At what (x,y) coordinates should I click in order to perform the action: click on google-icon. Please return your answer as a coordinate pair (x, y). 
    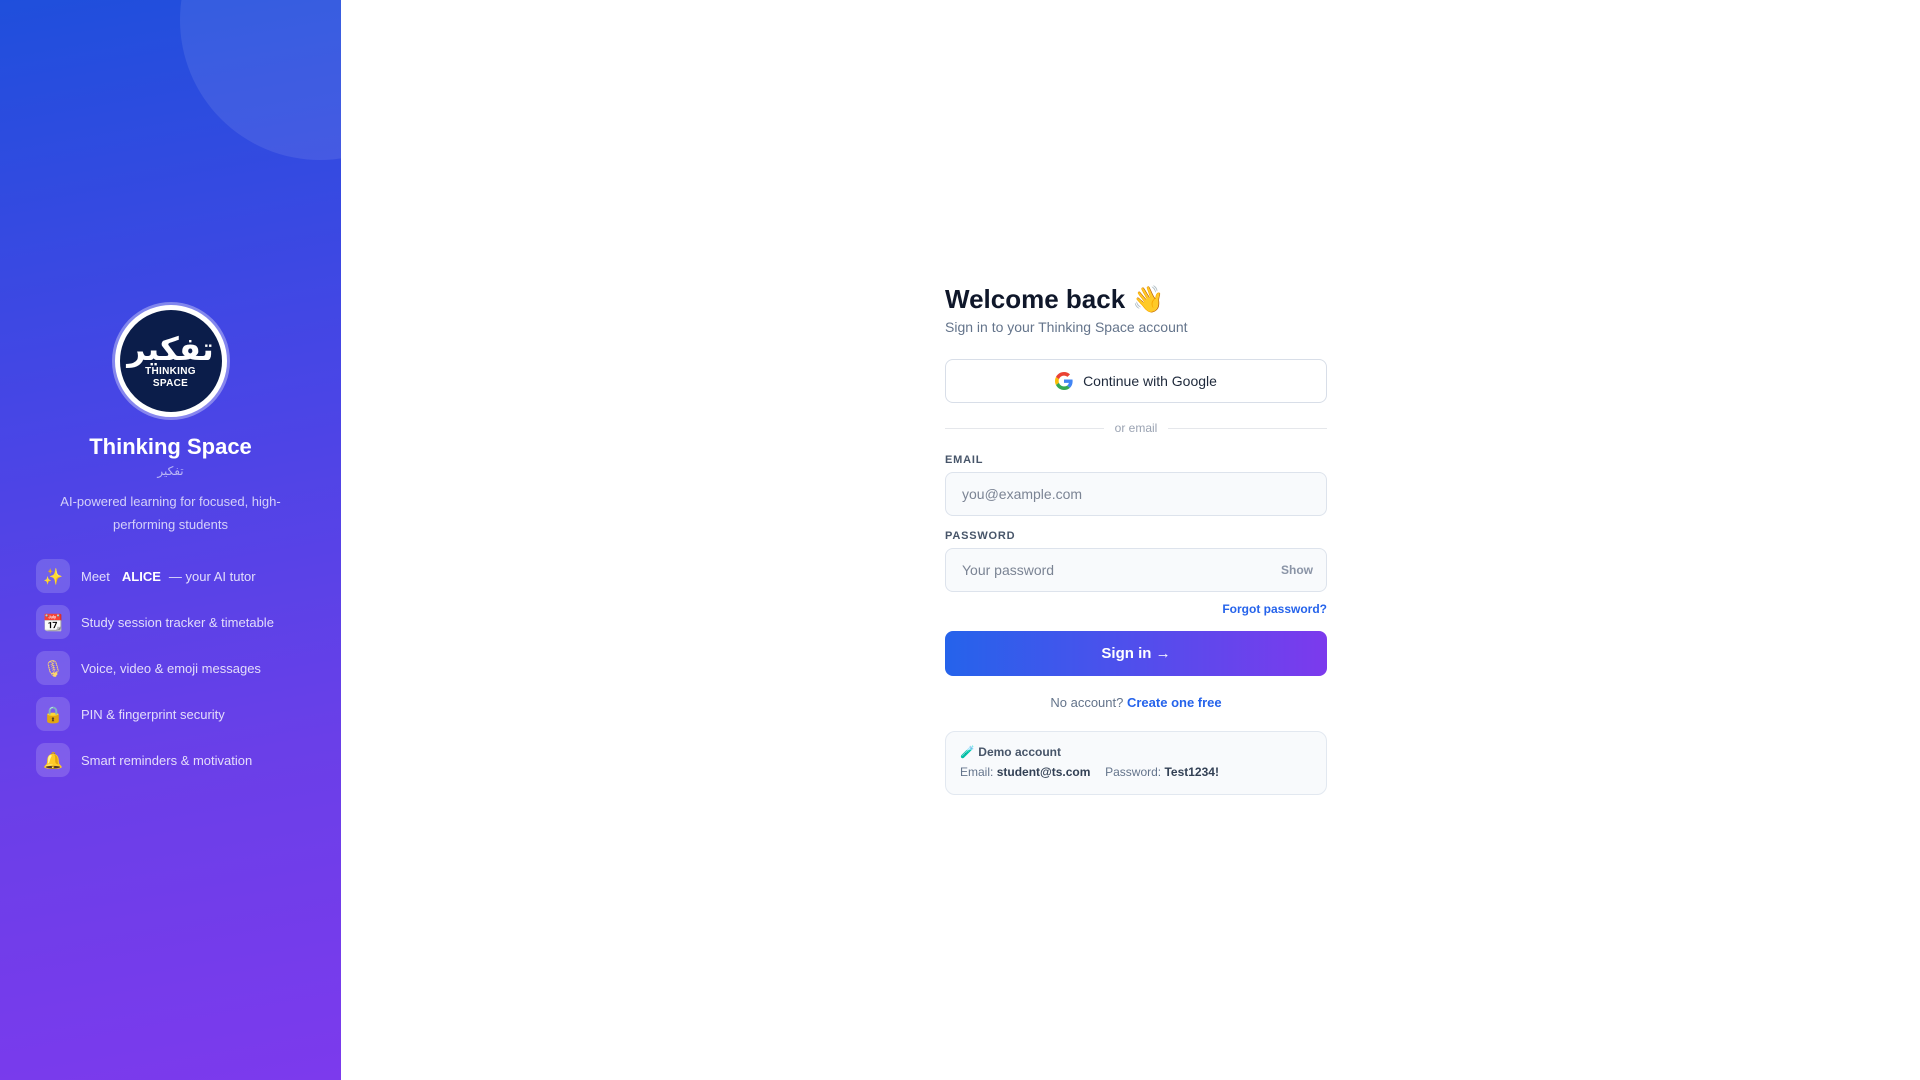
    Looking at the image, I should click on (1064, 381).